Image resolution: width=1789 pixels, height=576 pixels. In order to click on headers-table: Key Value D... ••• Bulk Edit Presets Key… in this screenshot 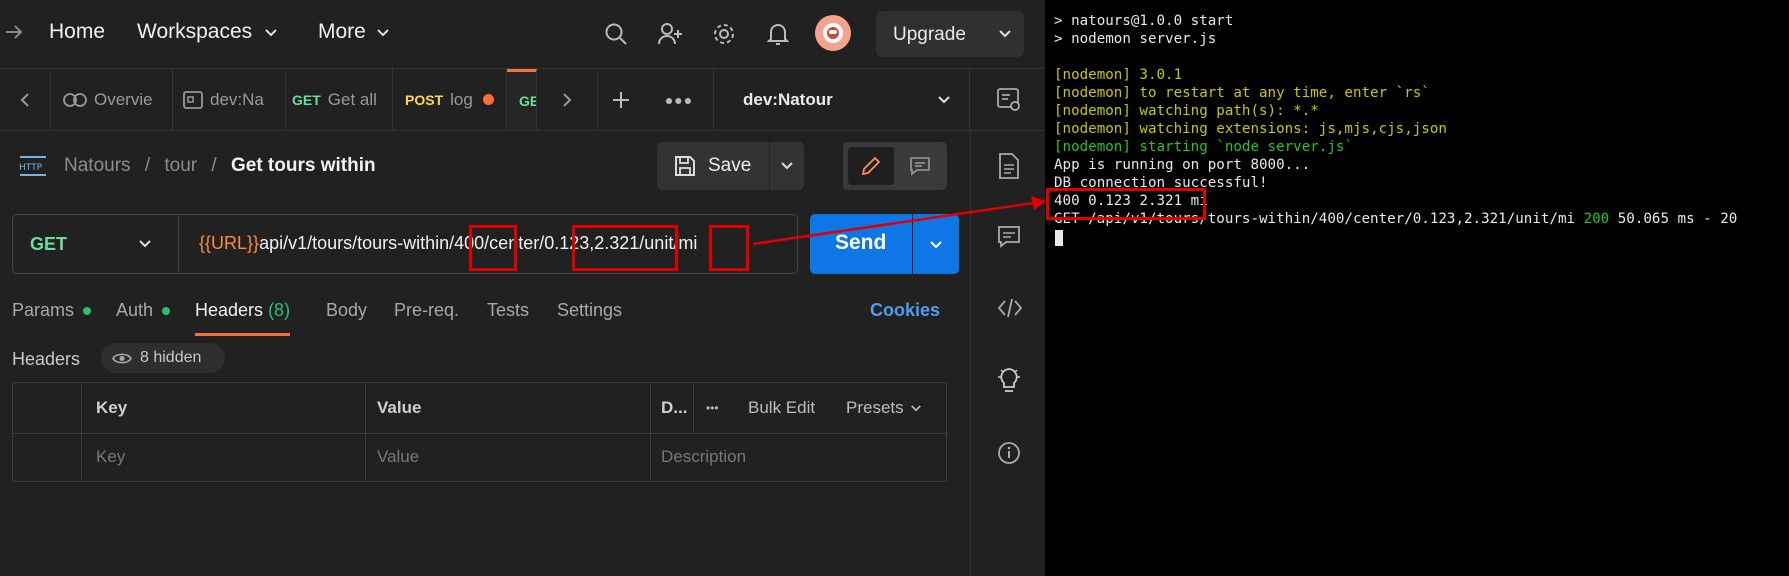, I will do `click(479, 432)`.